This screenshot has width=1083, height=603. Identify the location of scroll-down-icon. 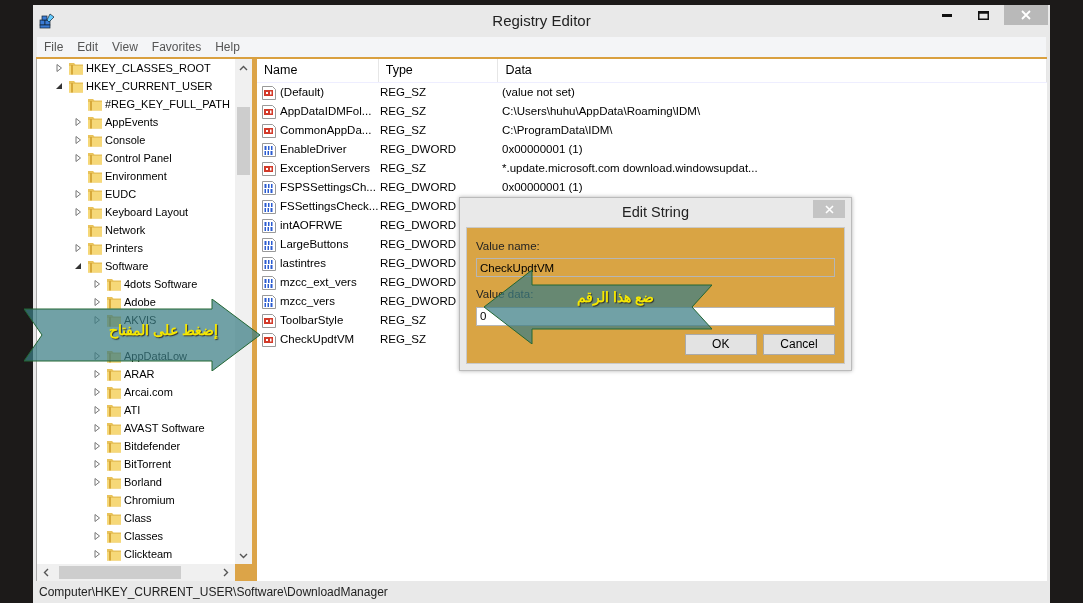
(243, 556).